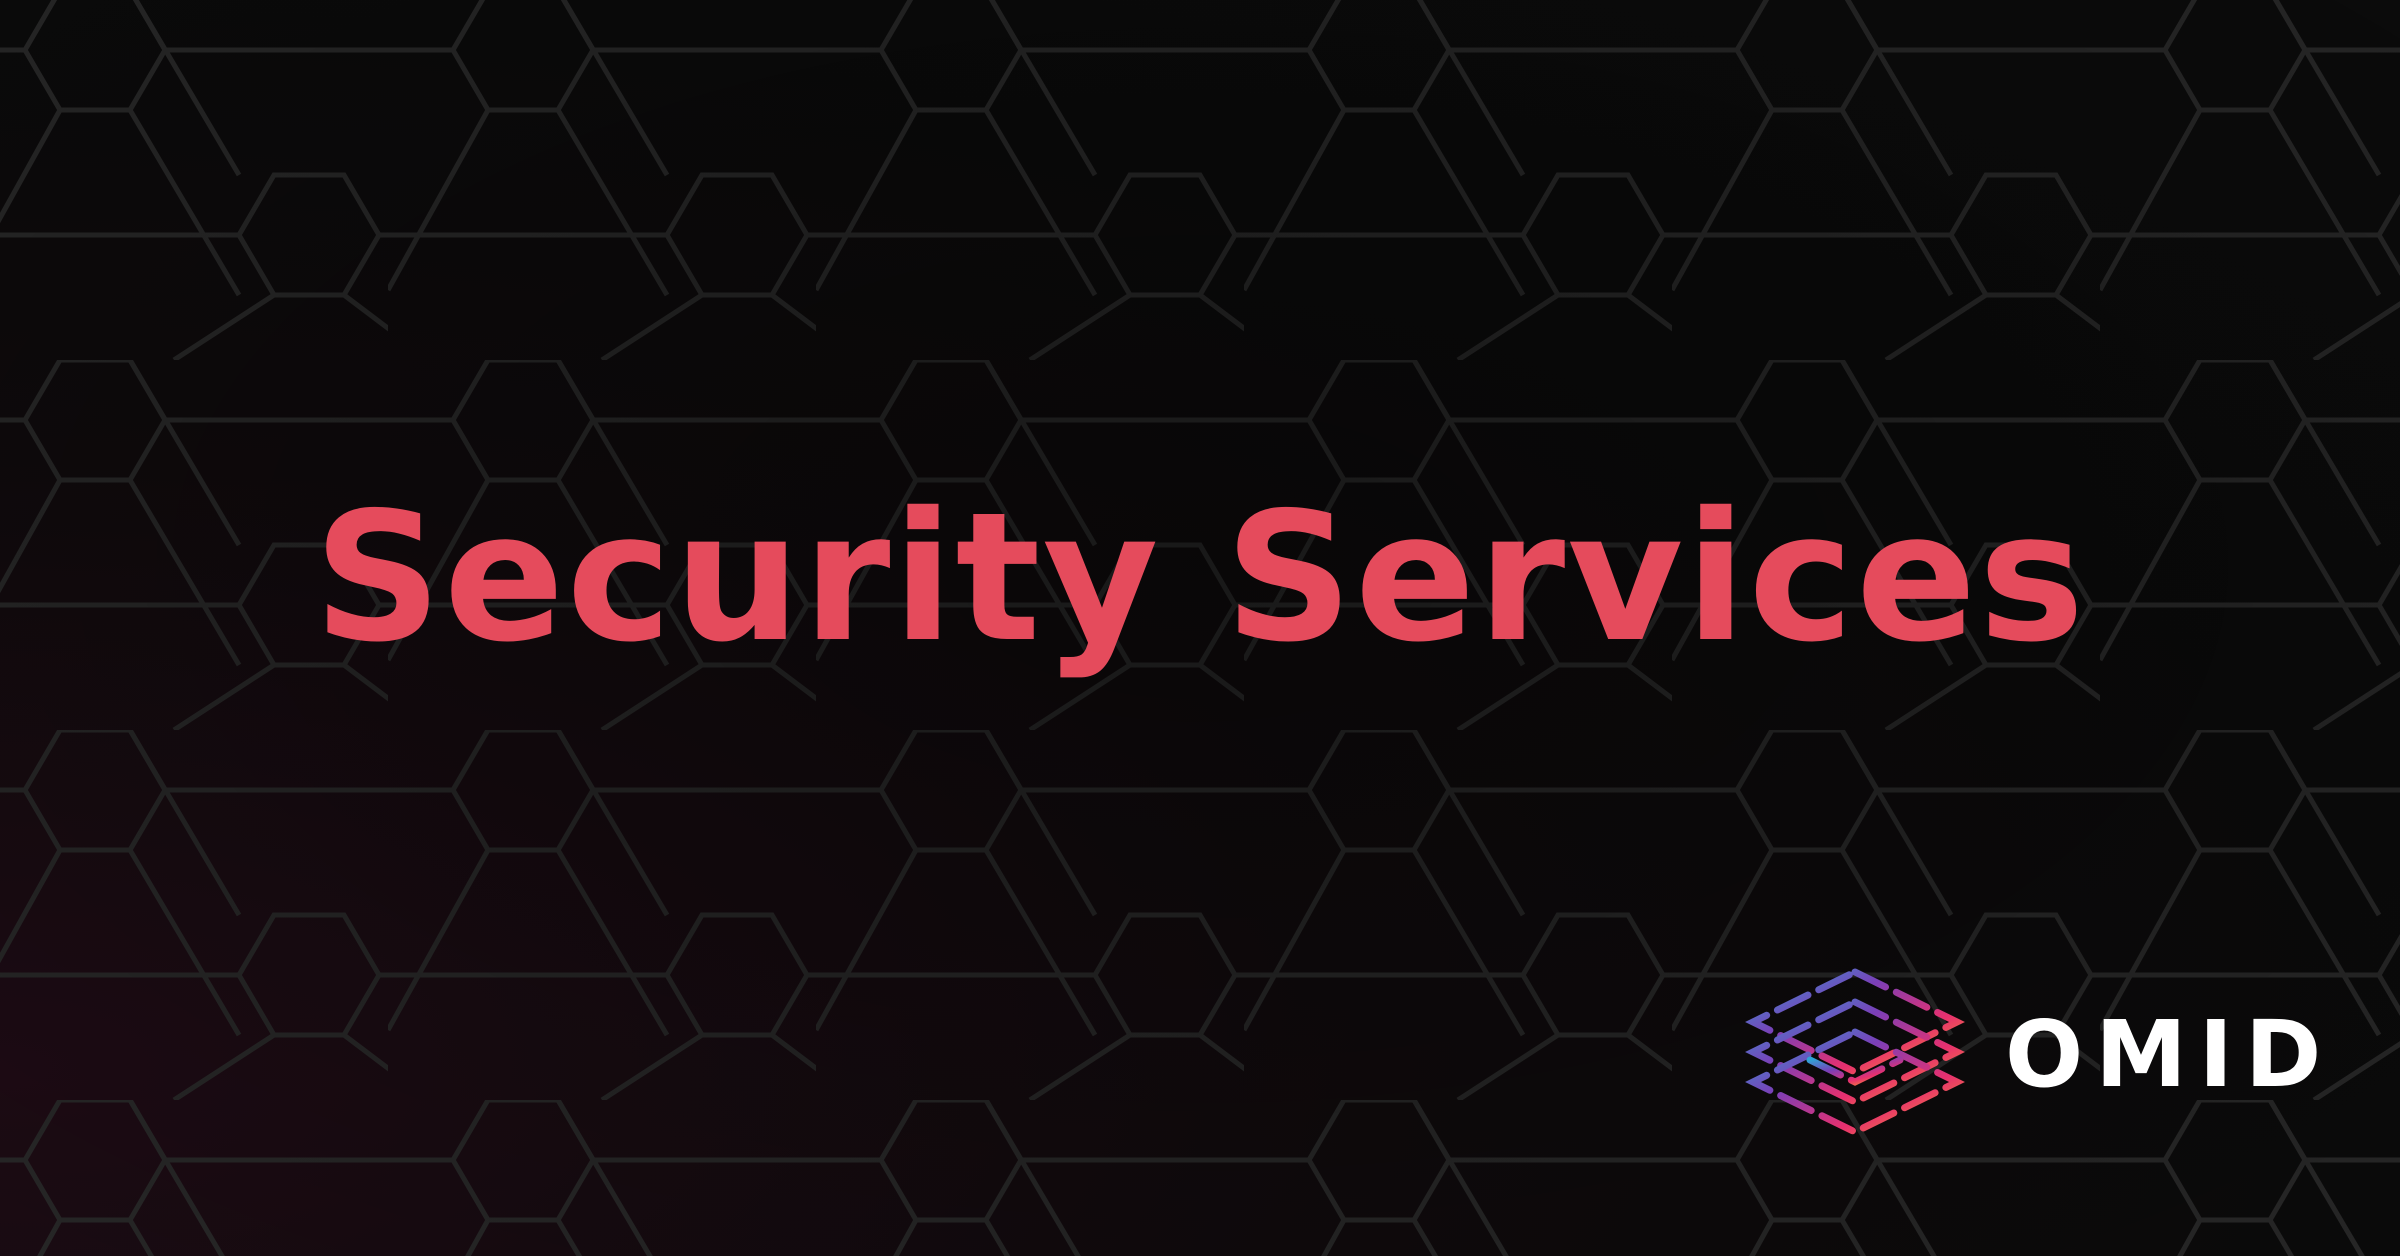  I want to click on brand-logo: OMID, so click(2034, 1055).